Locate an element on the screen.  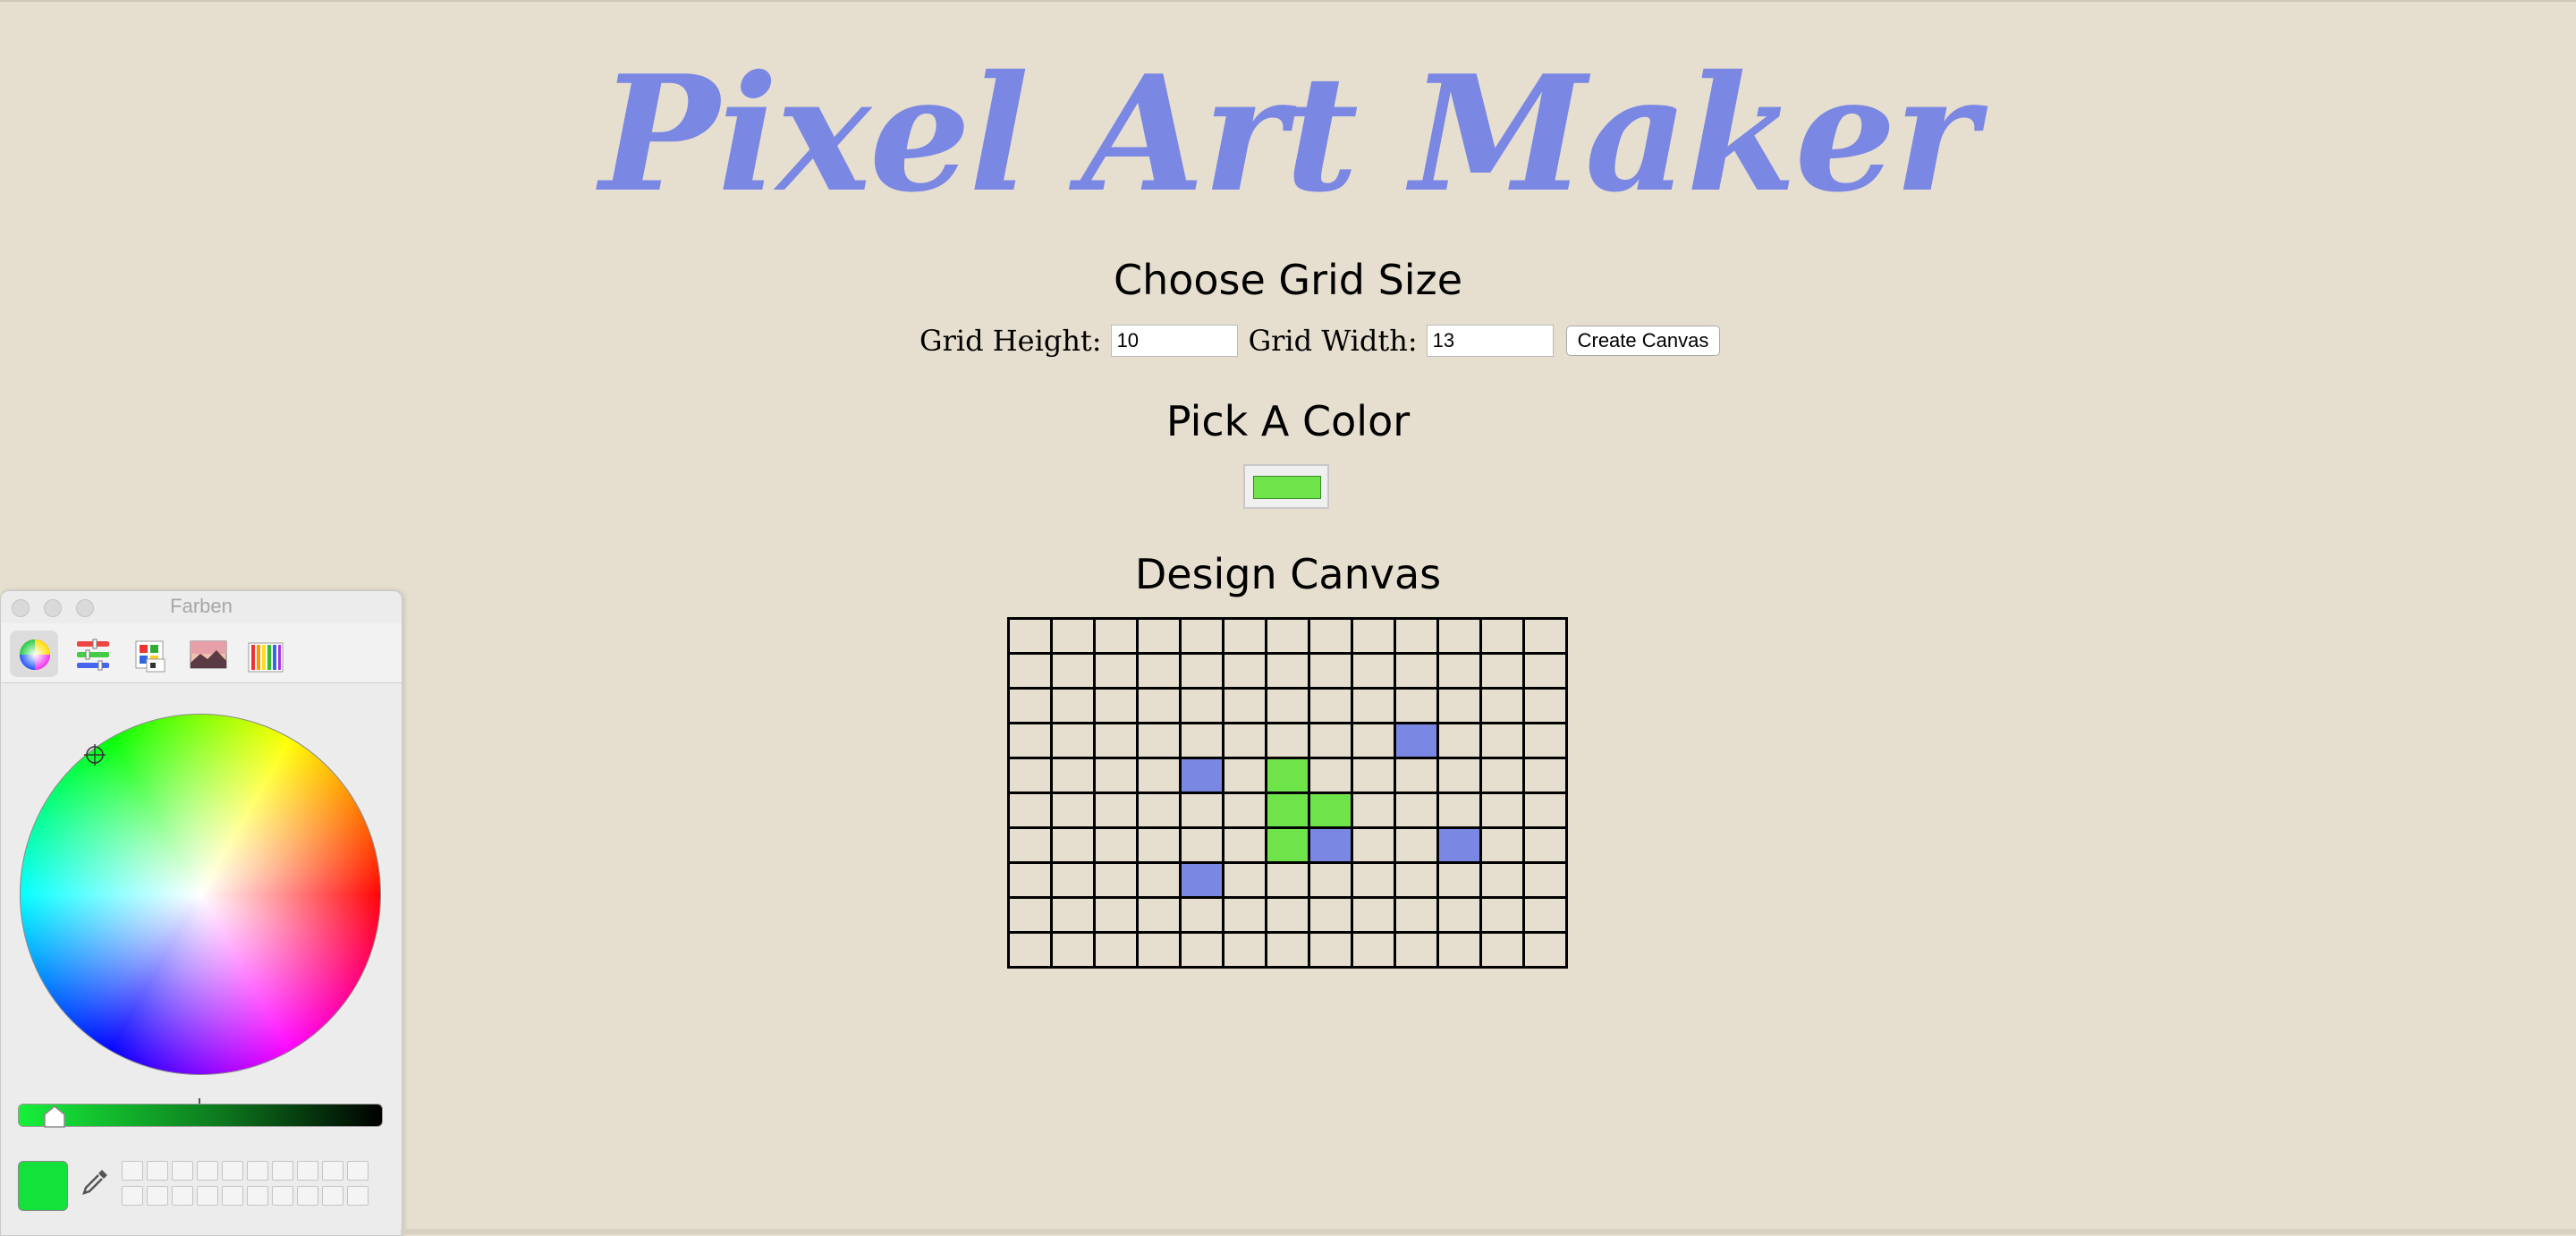
panel-titlebar: Farben is located at coordinates (201, 607).